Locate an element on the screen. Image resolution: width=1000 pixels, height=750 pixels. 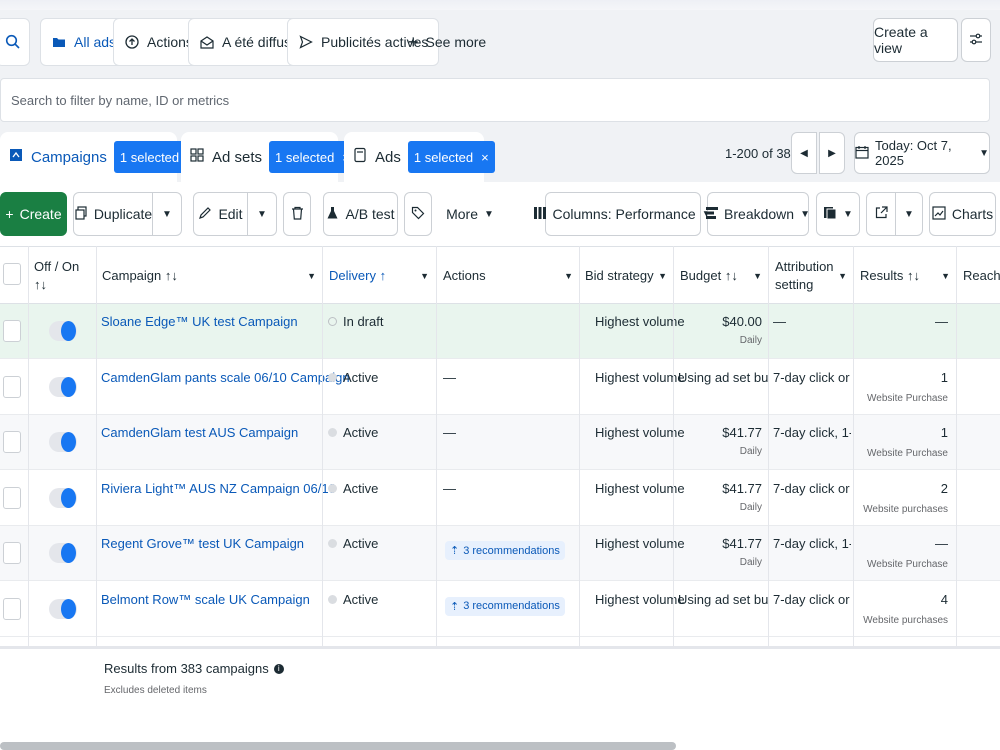
toggle-knob is located at coordinates (68, 331).